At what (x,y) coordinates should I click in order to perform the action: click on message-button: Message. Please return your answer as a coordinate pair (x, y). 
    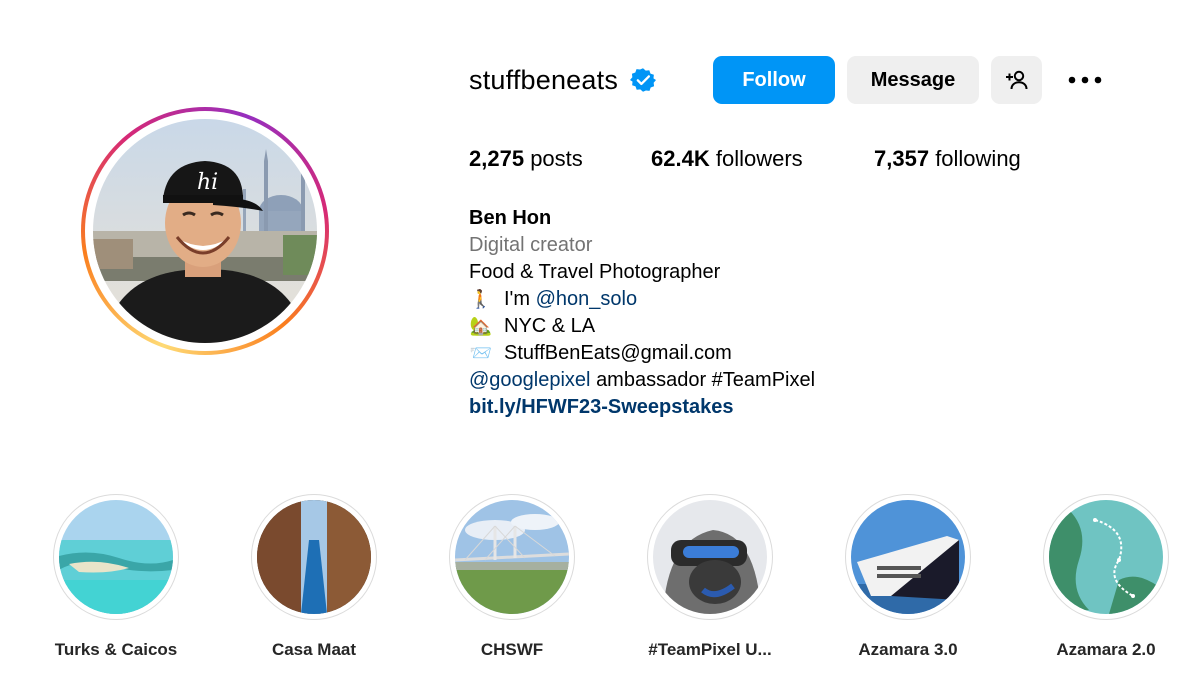
    Looking at the image, I should click on (913, 80).